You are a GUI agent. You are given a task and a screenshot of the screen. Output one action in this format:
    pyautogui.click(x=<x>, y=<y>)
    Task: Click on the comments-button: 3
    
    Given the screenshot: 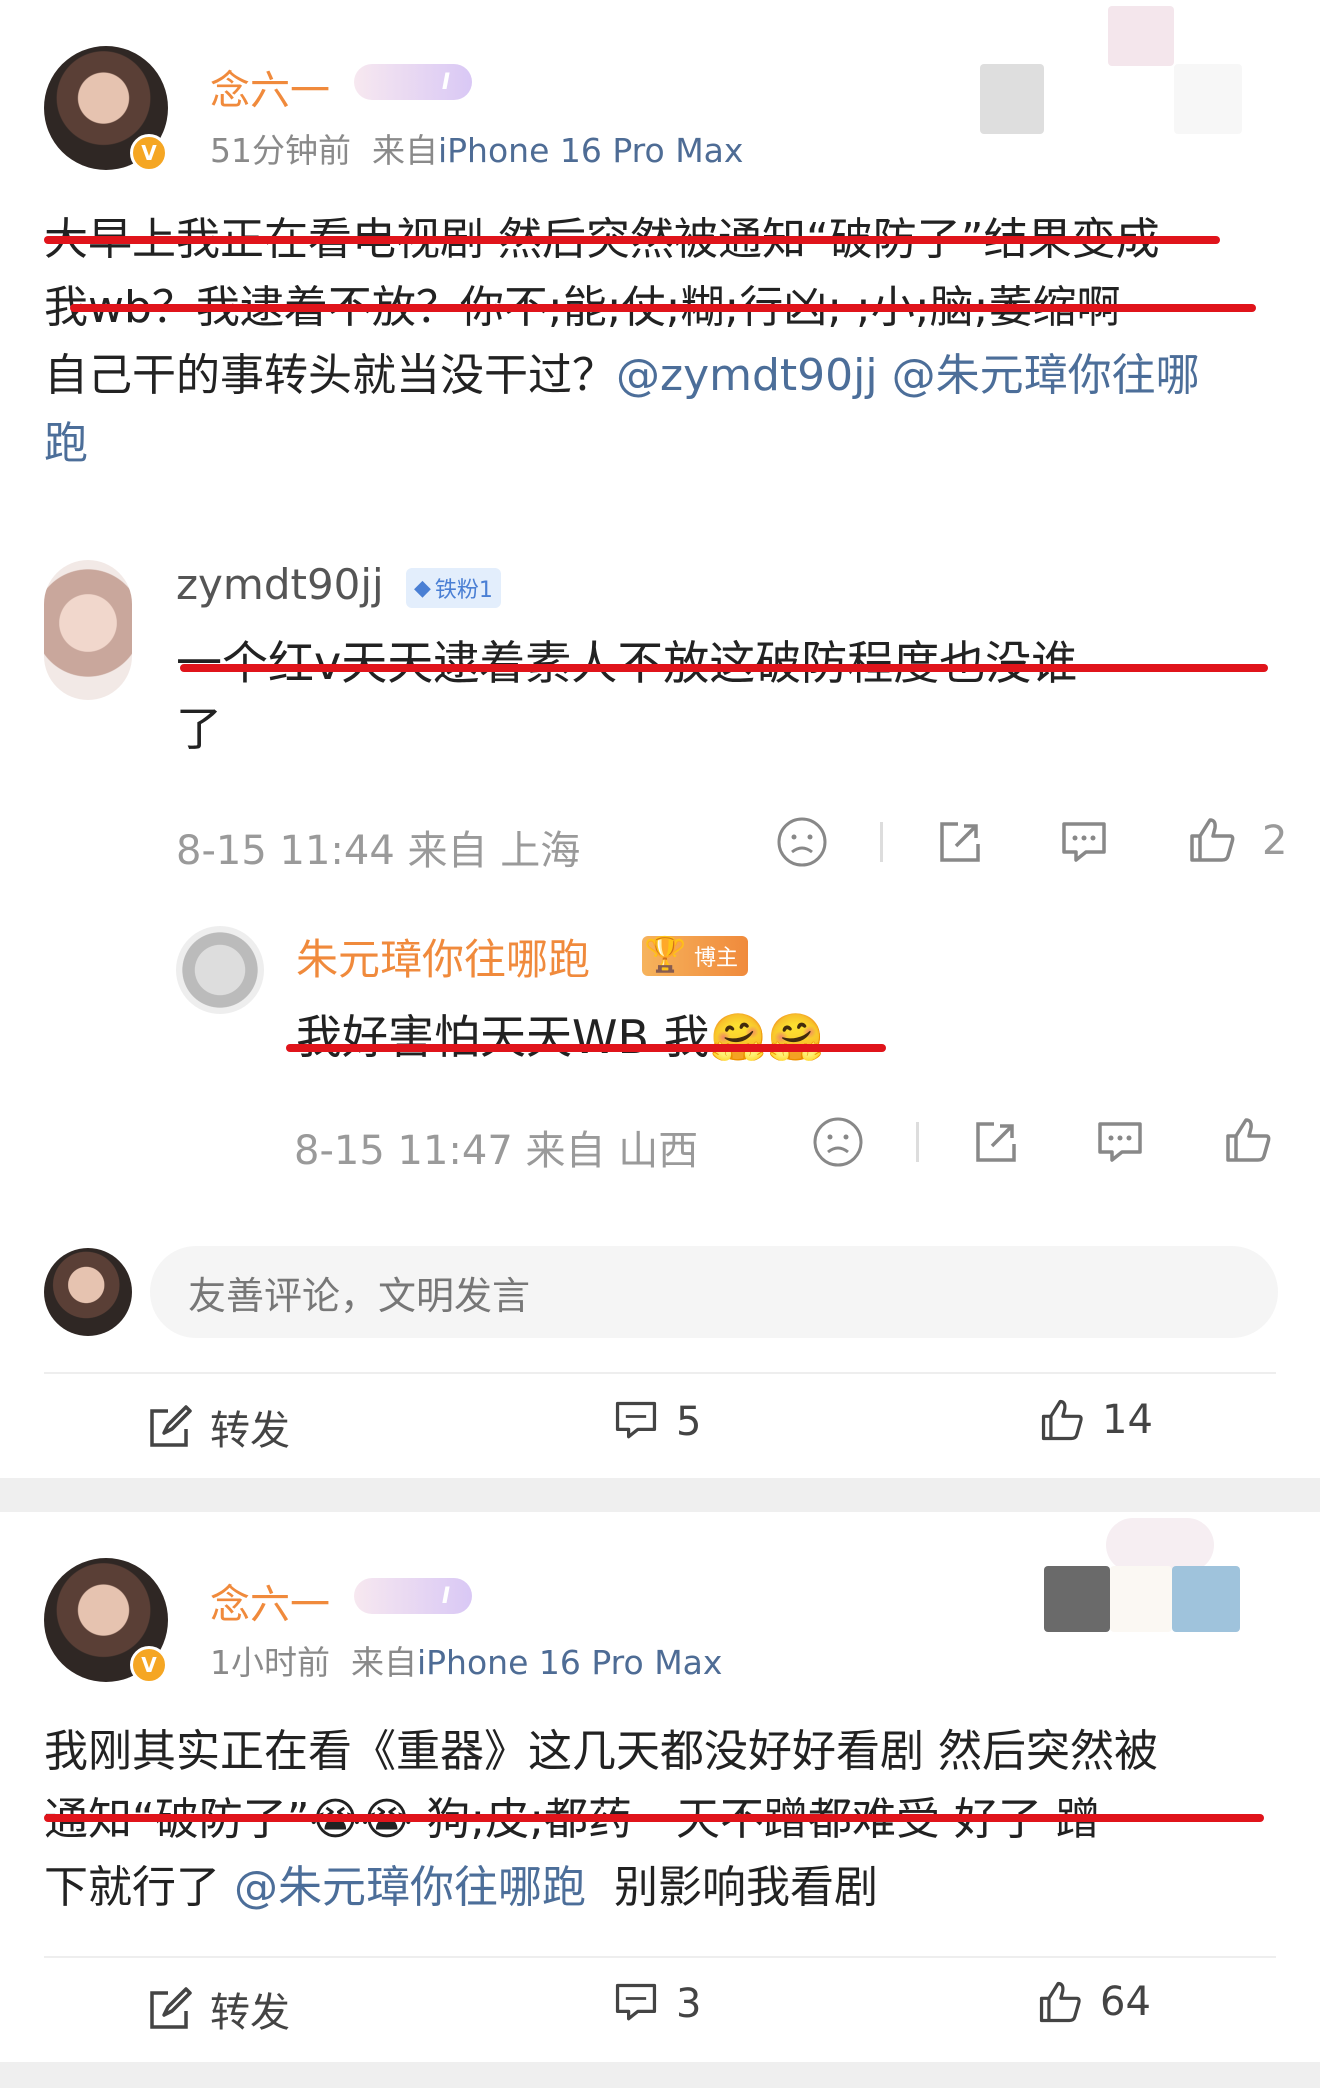 What is the action you would take?
    pyautogui.click(x=656, y=2004)
    